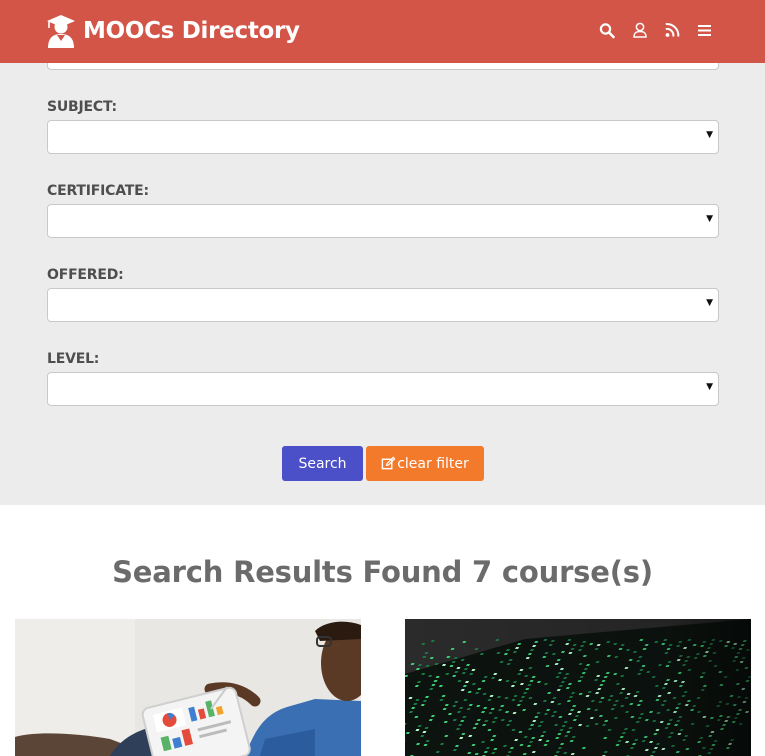  I want to click on search-icon, so click(607, 30).